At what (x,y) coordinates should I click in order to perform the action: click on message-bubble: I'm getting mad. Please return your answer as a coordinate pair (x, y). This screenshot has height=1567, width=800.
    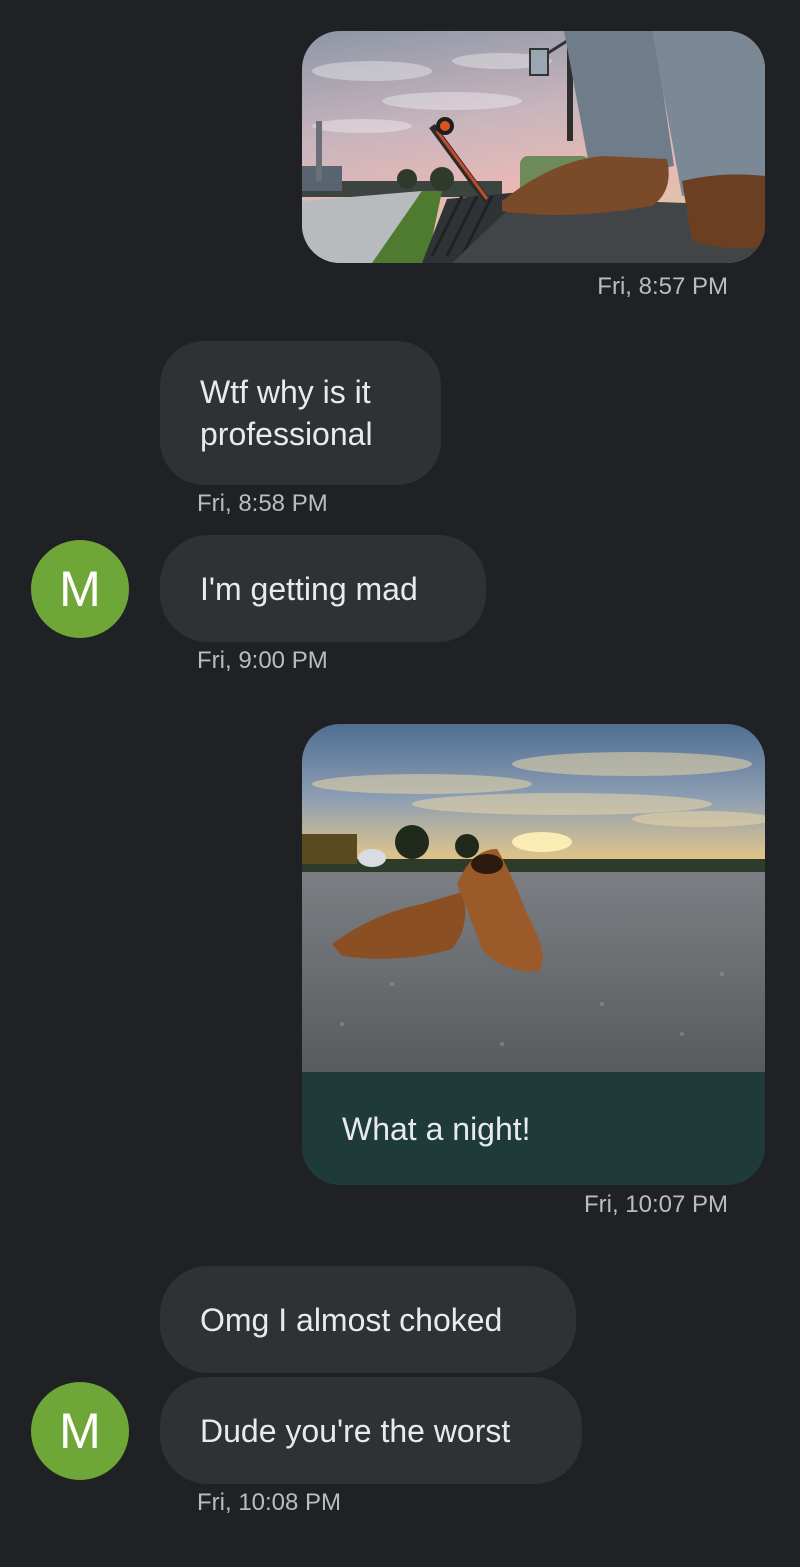
    Looking at the image, I should click on (323, 588).